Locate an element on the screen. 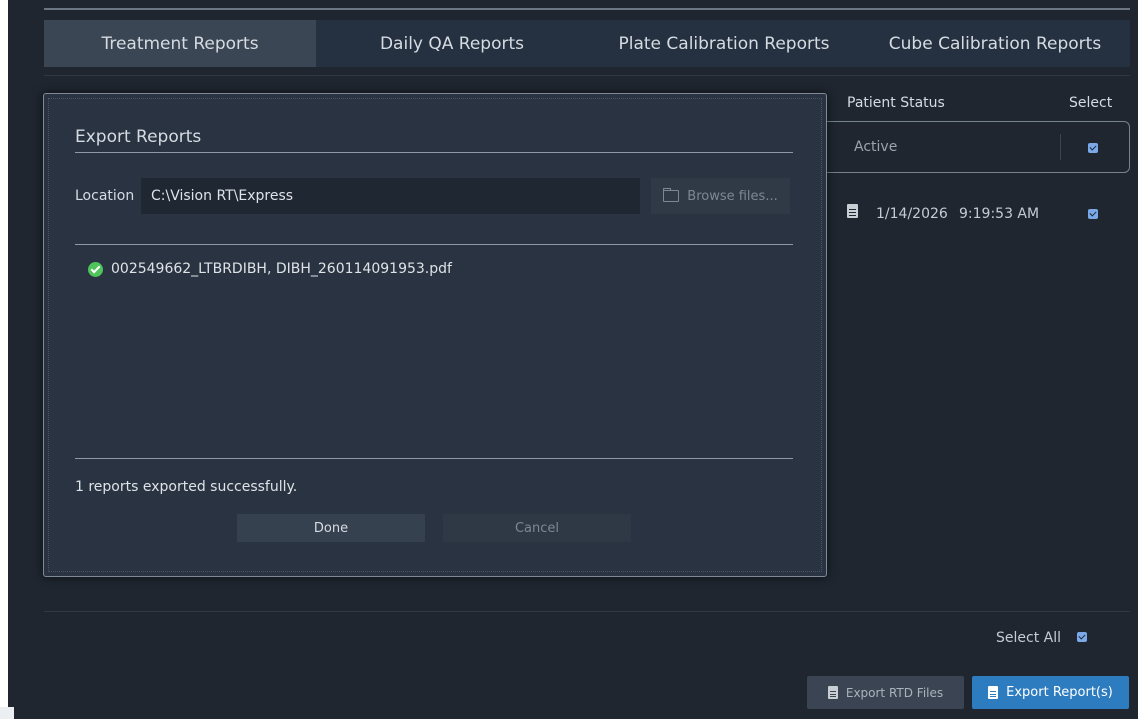  window-corner is located at coordinates (7, 713).